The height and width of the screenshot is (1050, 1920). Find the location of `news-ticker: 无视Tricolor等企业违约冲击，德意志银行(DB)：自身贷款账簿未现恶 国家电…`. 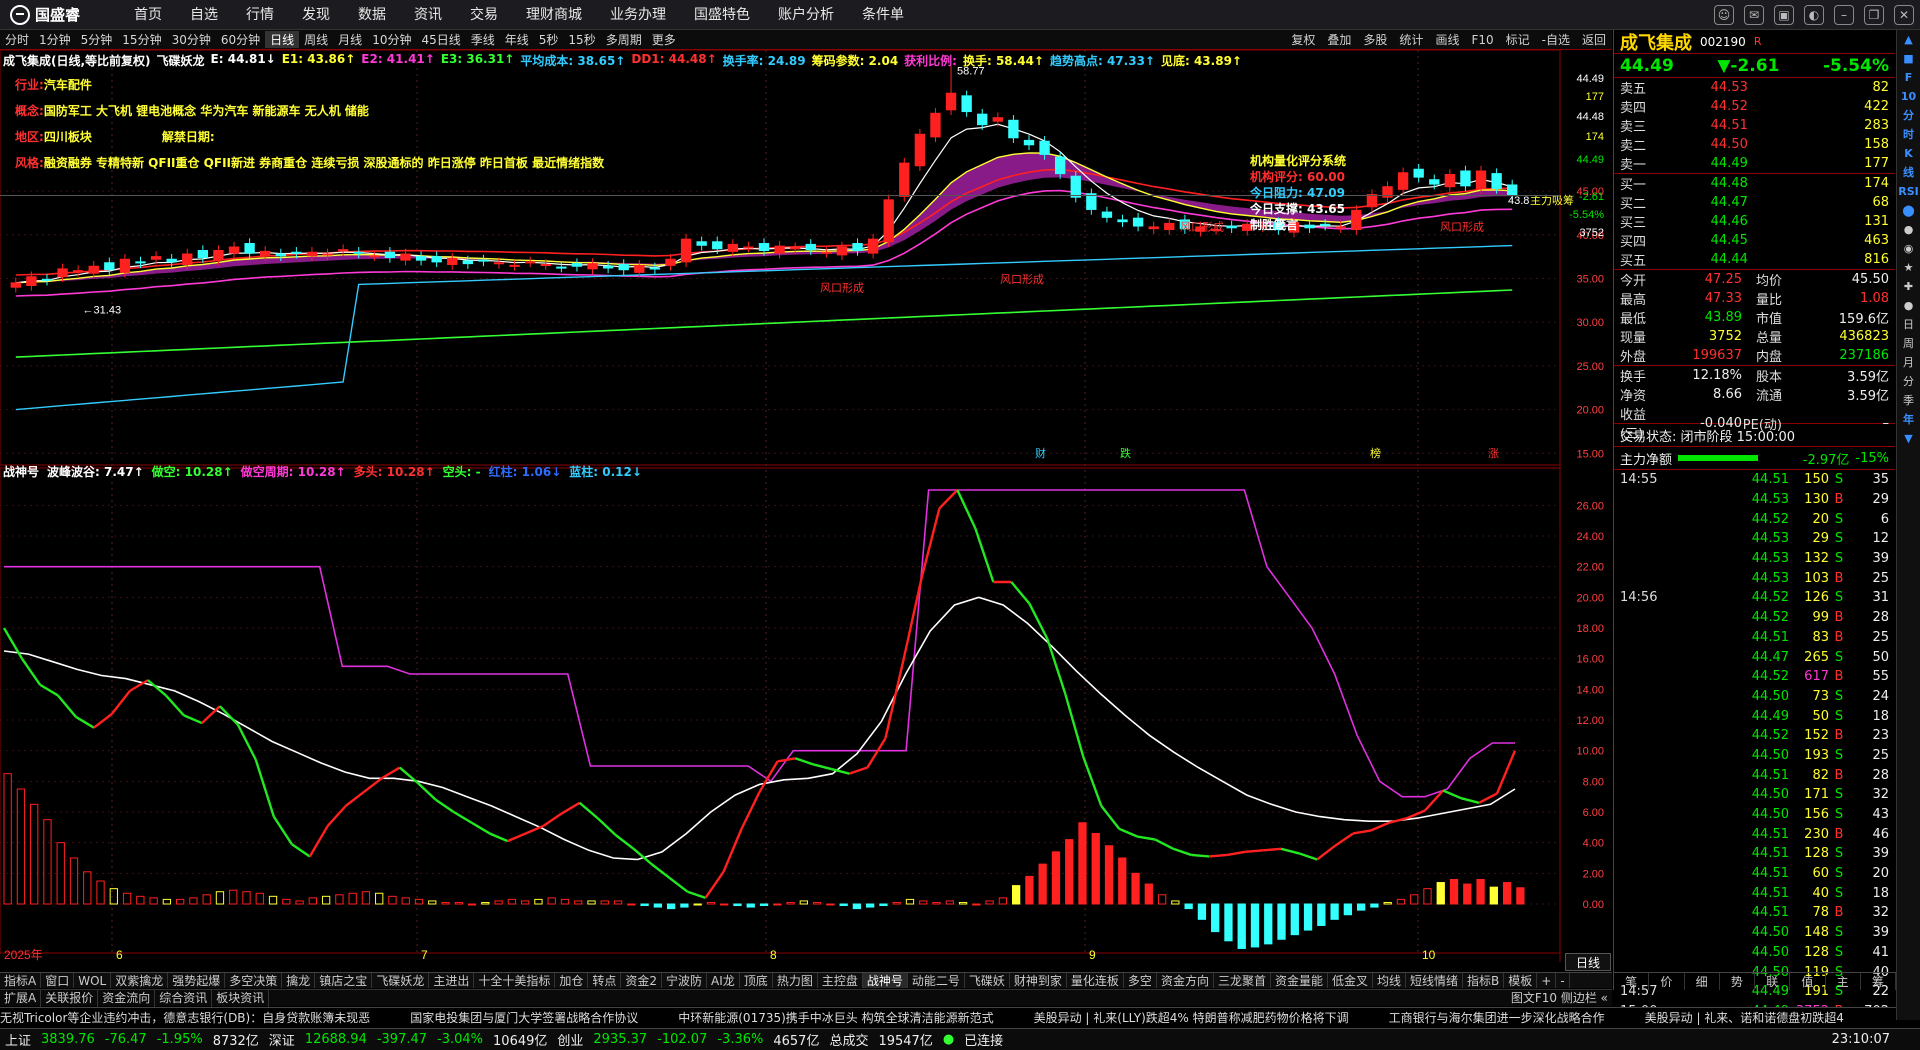

news-ticker: 无视Tricolor等企业违约冲击，德意志银行(DB)：自身贷款账簿未现恶 国家电… is located at coordinates (948, 1017).